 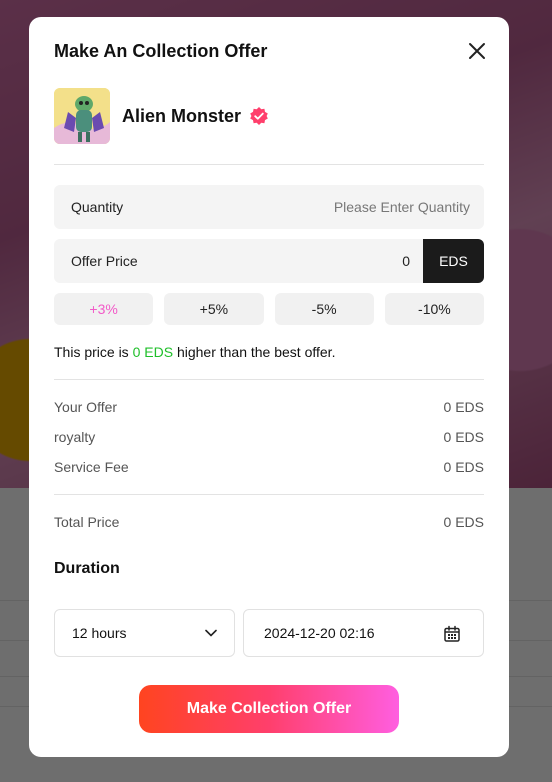 What do you see at coordinates (269, 408) in the screenshot?
I see `your-offer-row: Your Offer 0 EDS` at bounding box center [269, 408].